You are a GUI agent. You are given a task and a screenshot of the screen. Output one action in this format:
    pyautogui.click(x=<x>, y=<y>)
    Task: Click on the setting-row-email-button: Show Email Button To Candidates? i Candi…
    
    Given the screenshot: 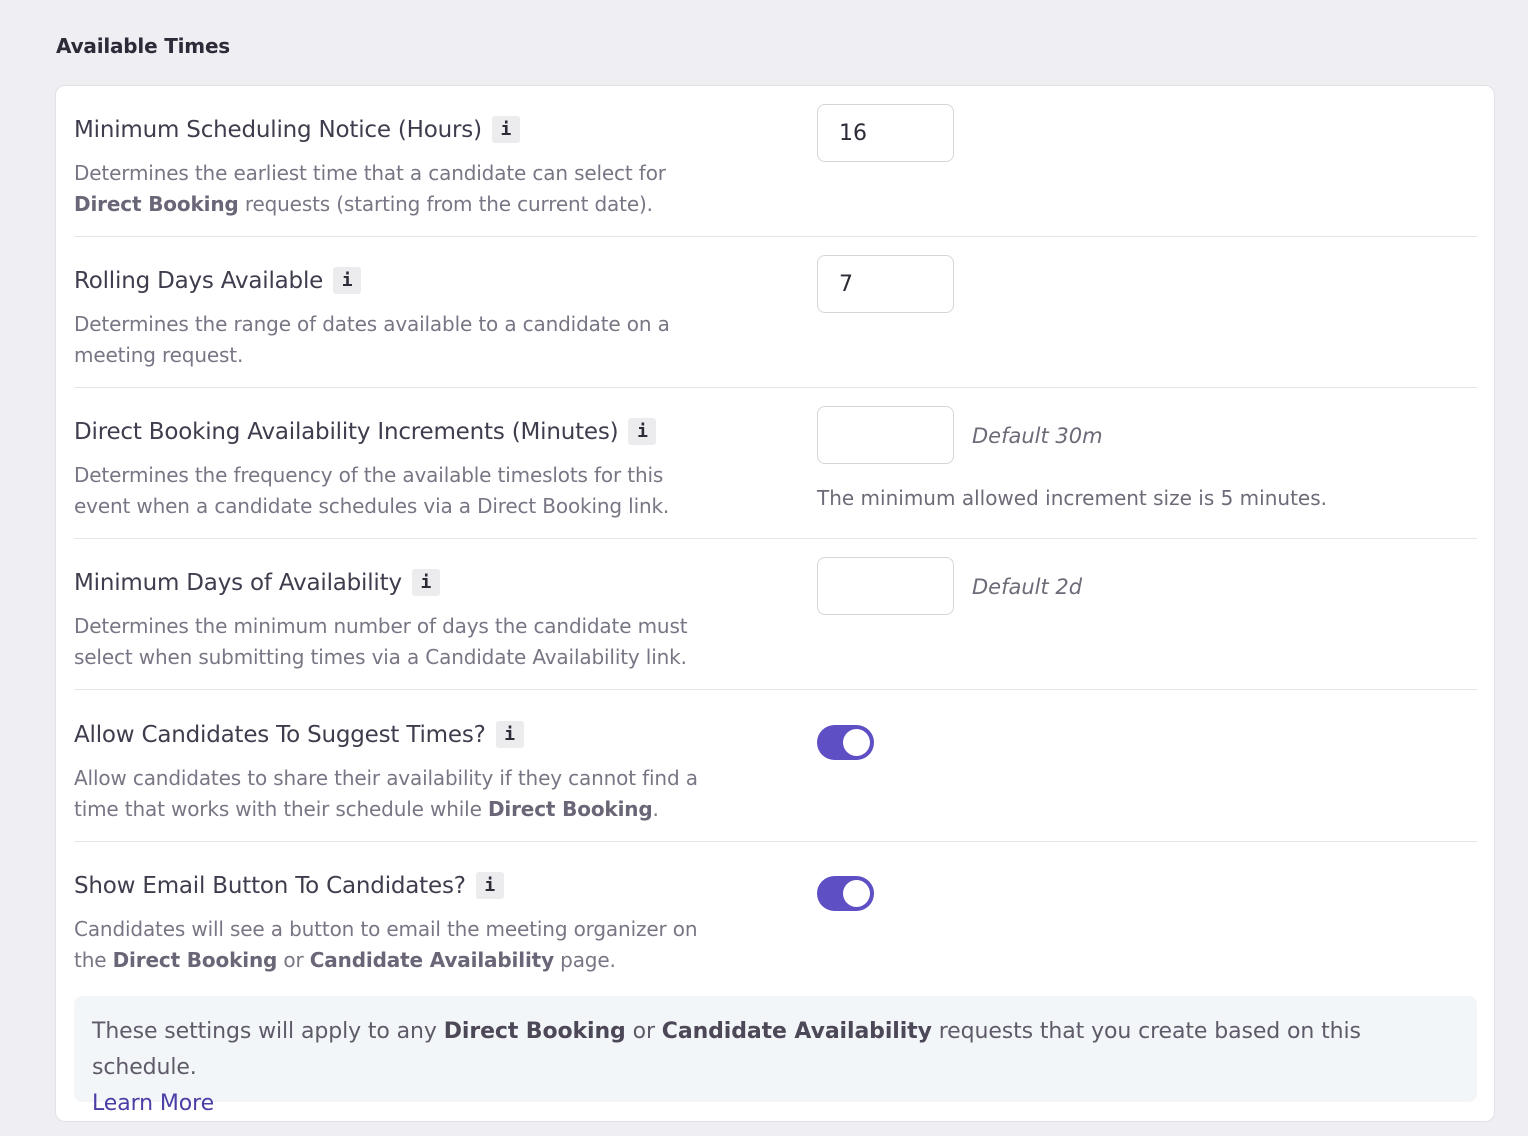 What is the action you would take?
    pyautogui.click(x=775, y=917)
    